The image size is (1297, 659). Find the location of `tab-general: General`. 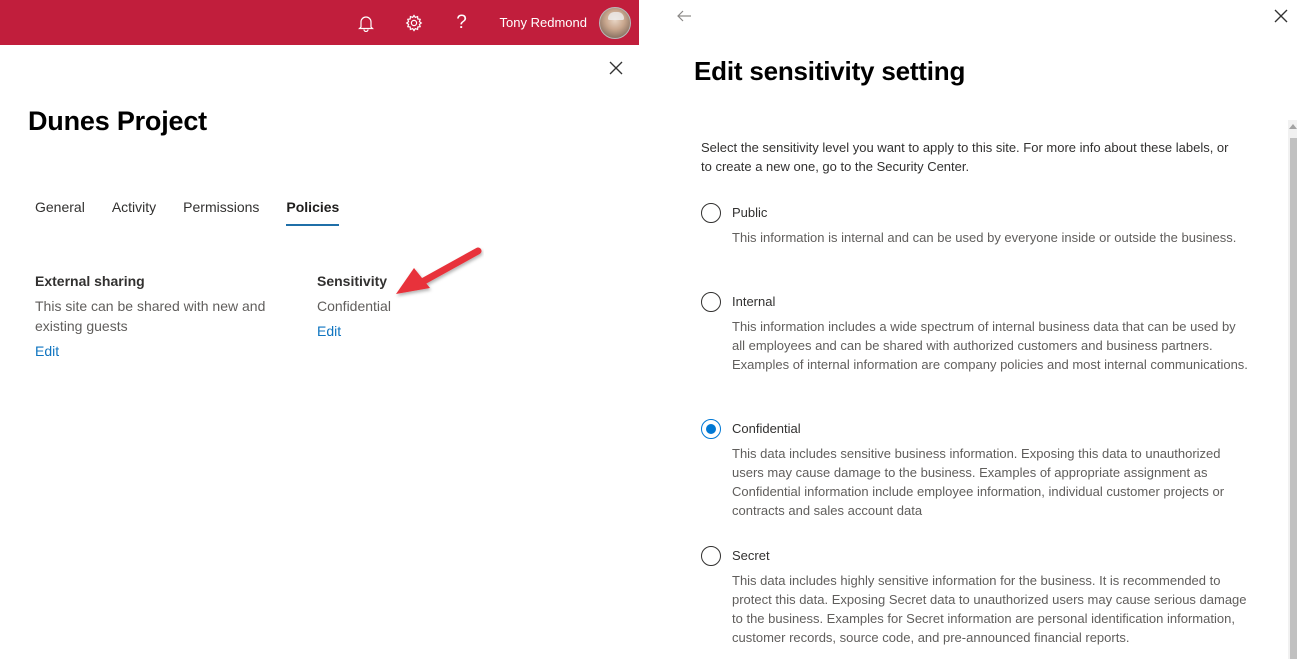

tab-general: General is located at coordinates (60, 211).